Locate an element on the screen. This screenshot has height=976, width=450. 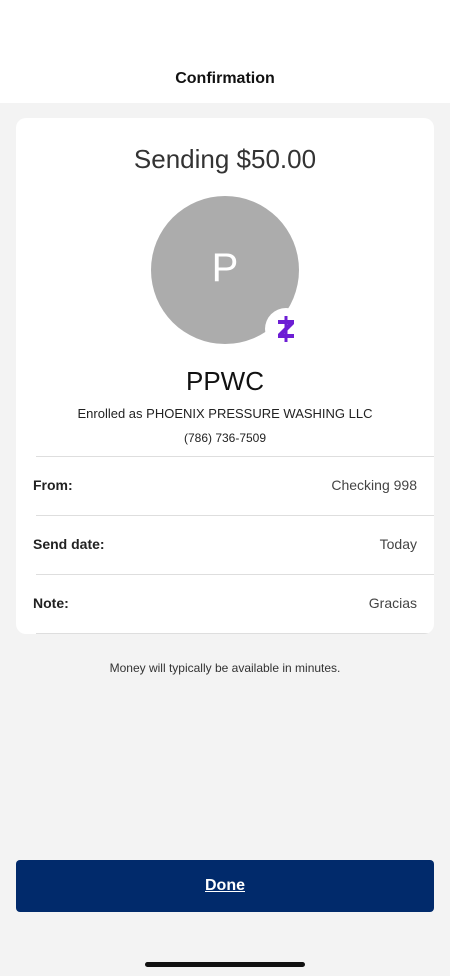
top-bar: Confirmation is located at coordinates (225, 51).